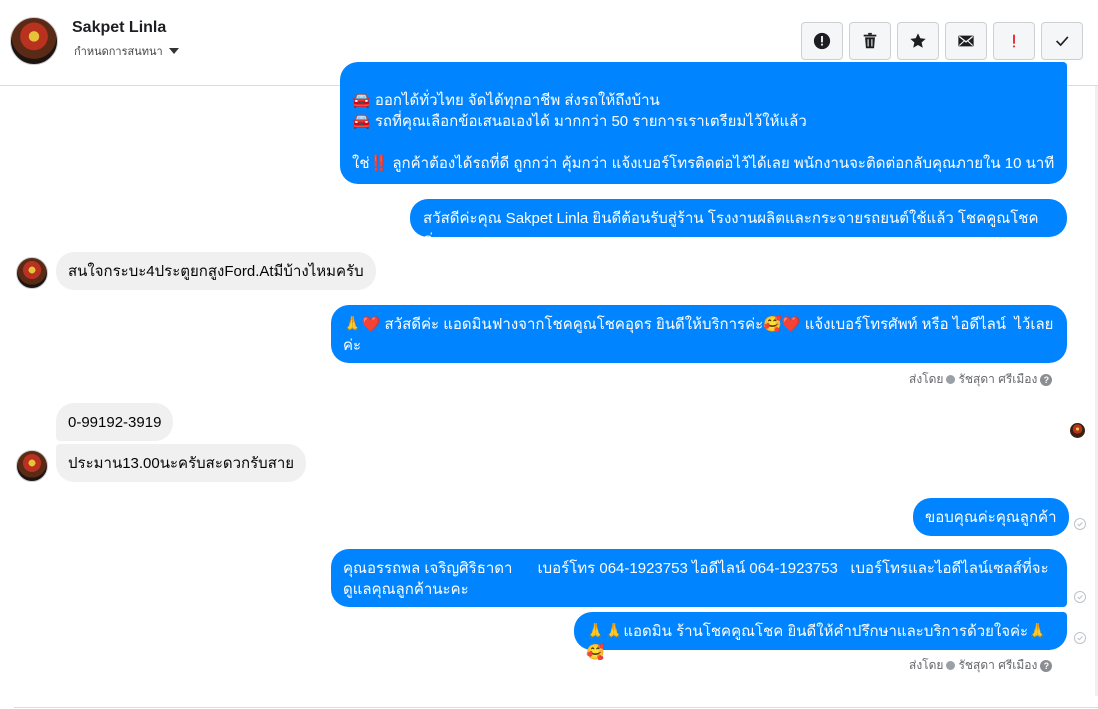 Image resolution: width=1098 pixels, height=709 pixels. What do you see at coordinates (115, 422) in the screenshot?
I see `incoming-message: 0-99192-3919` at bounding box center [115, 422].